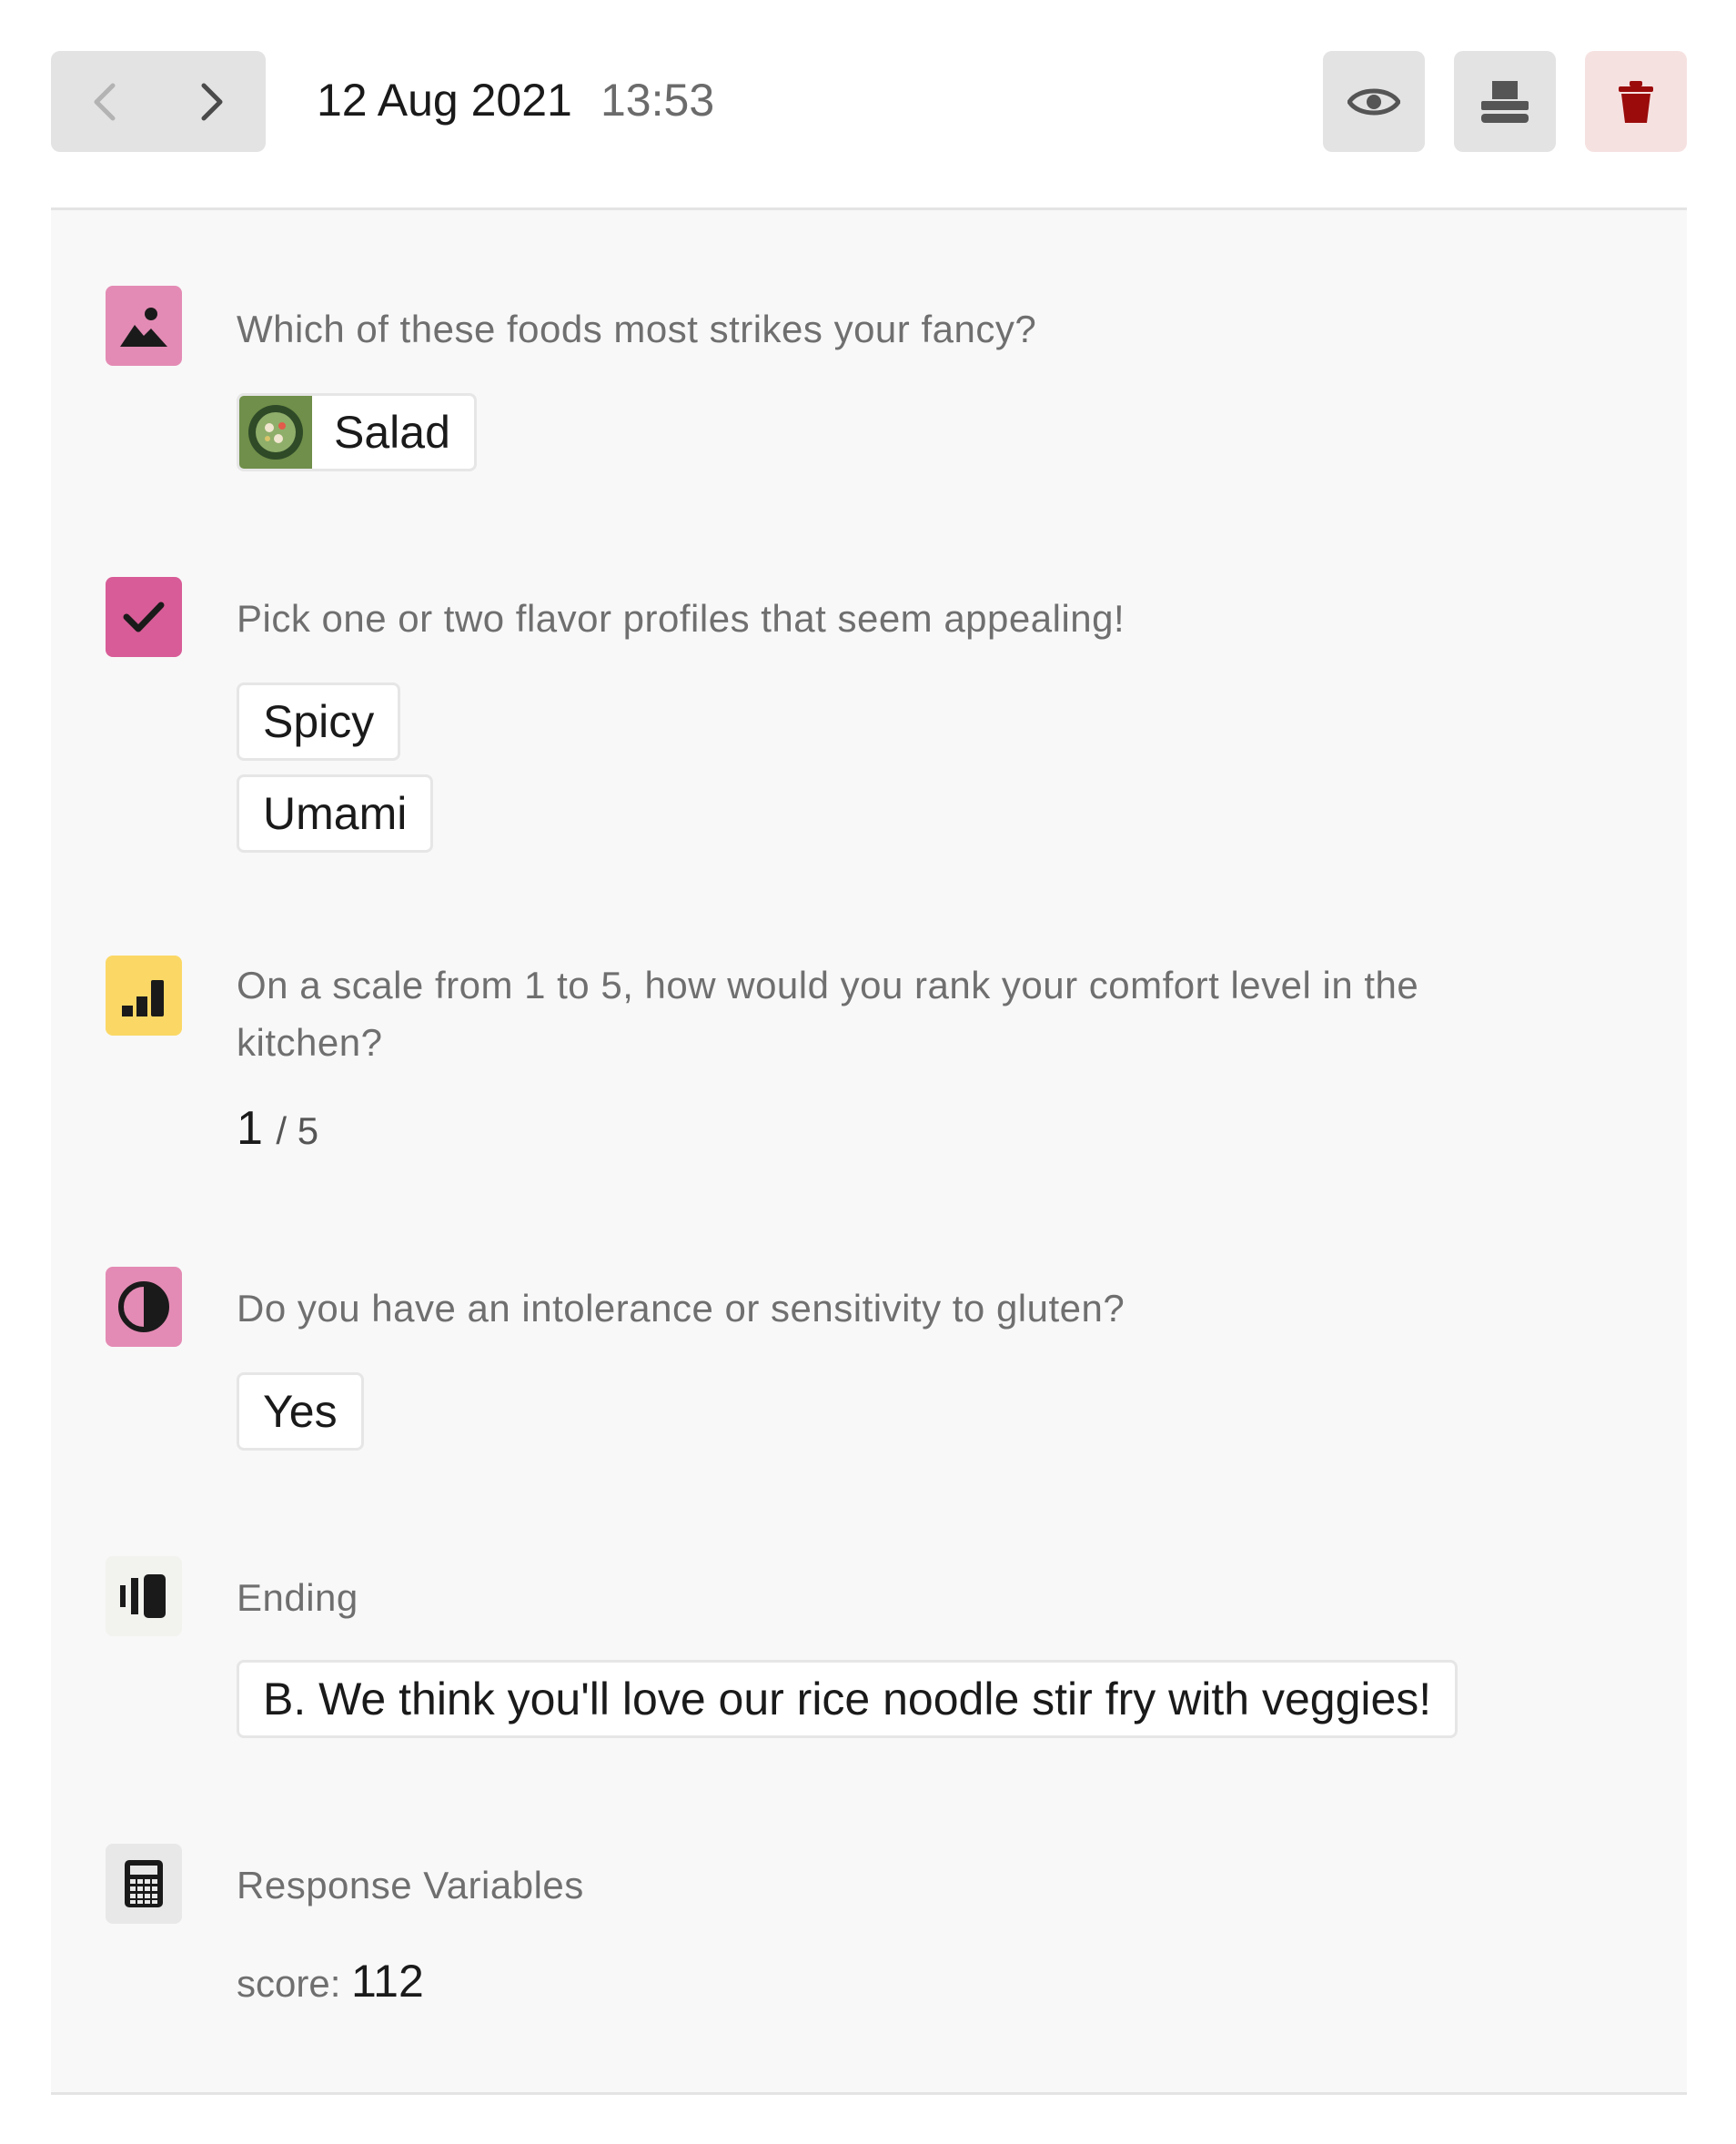  I want to click on bar-chart-icon, so click(144, 996).